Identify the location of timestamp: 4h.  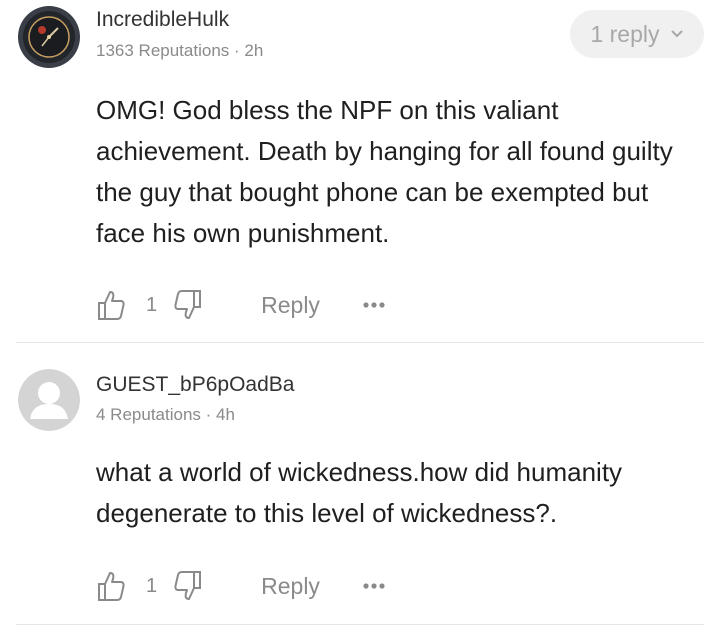
(225, 414).